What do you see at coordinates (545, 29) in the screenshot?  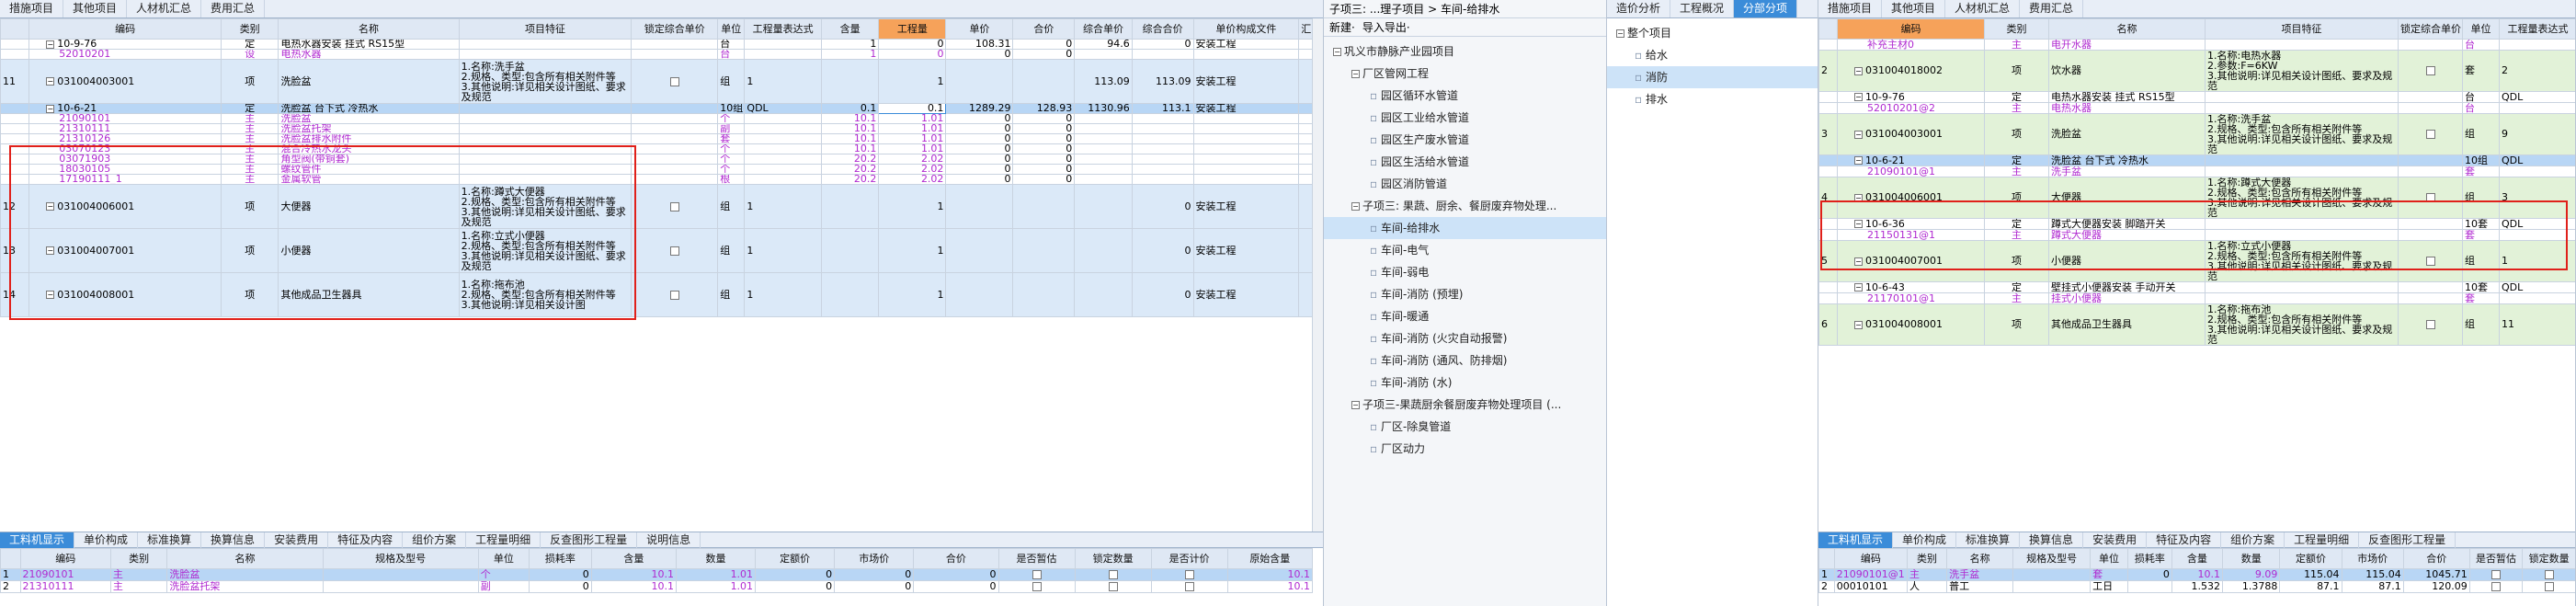 I see `left-header-col-3: 项目特征` at bounding box center [545, 29].